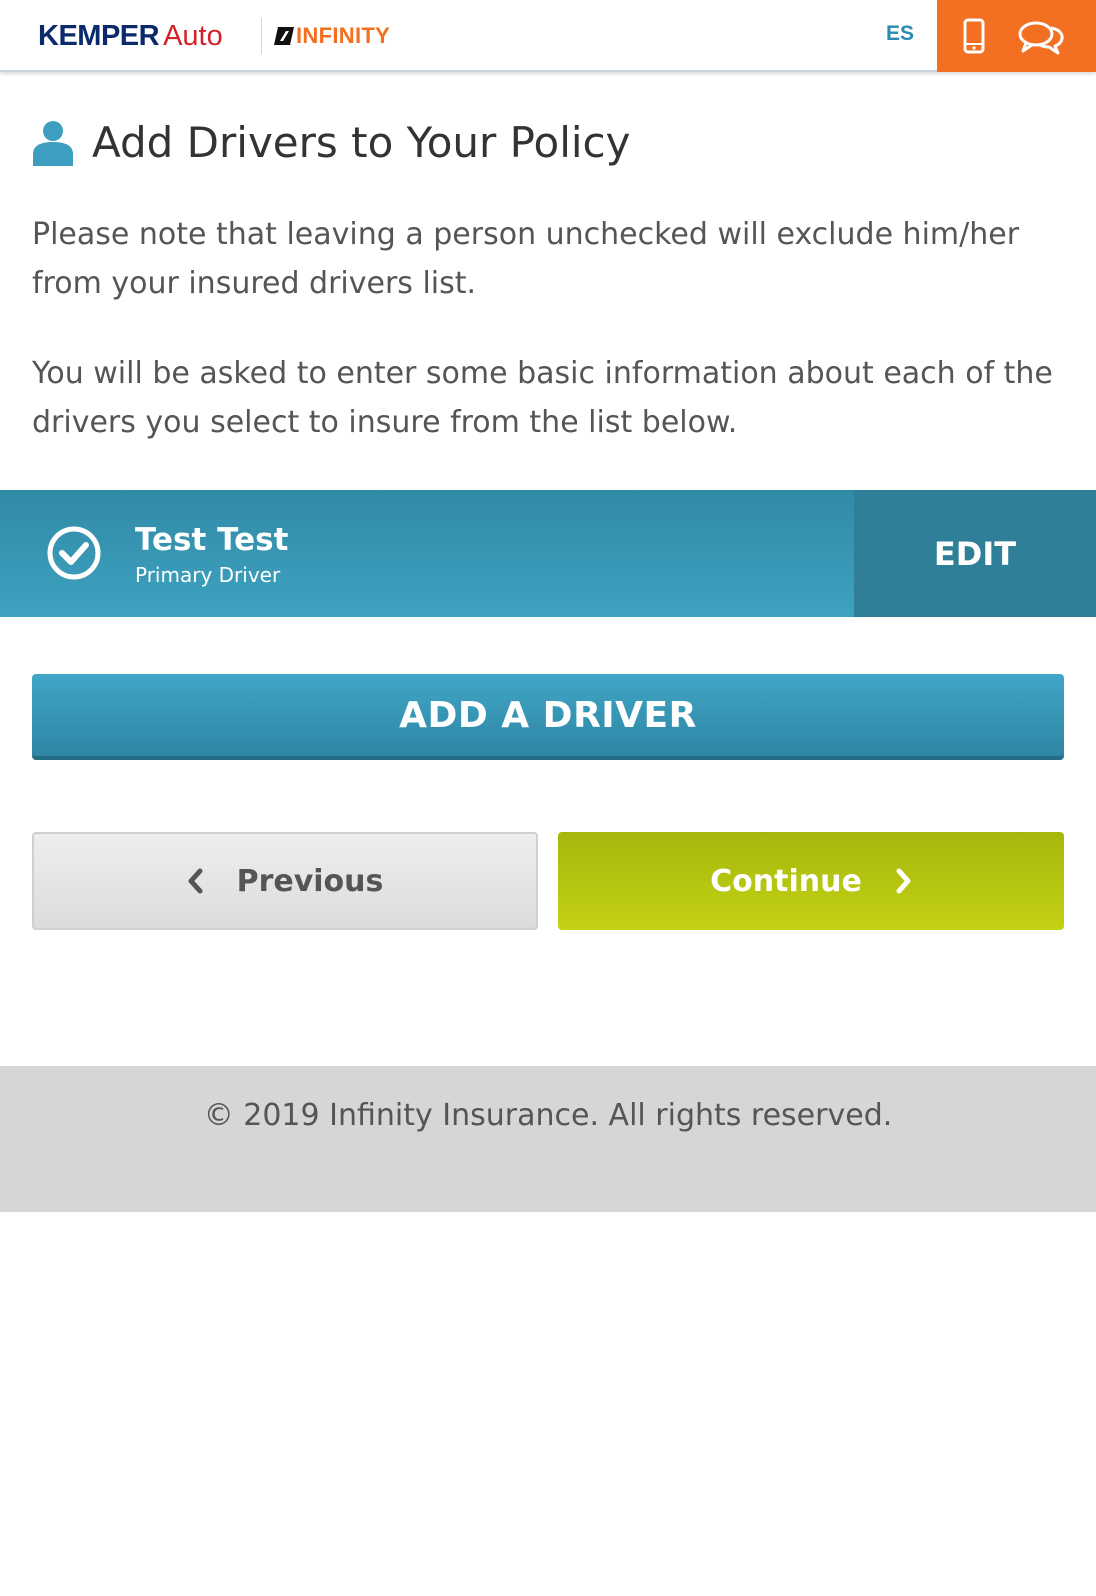 Image resolution: width=1096 pixels, height=1596 pixels. I want to click on language-toggle-es: ES, so click(900, 34).